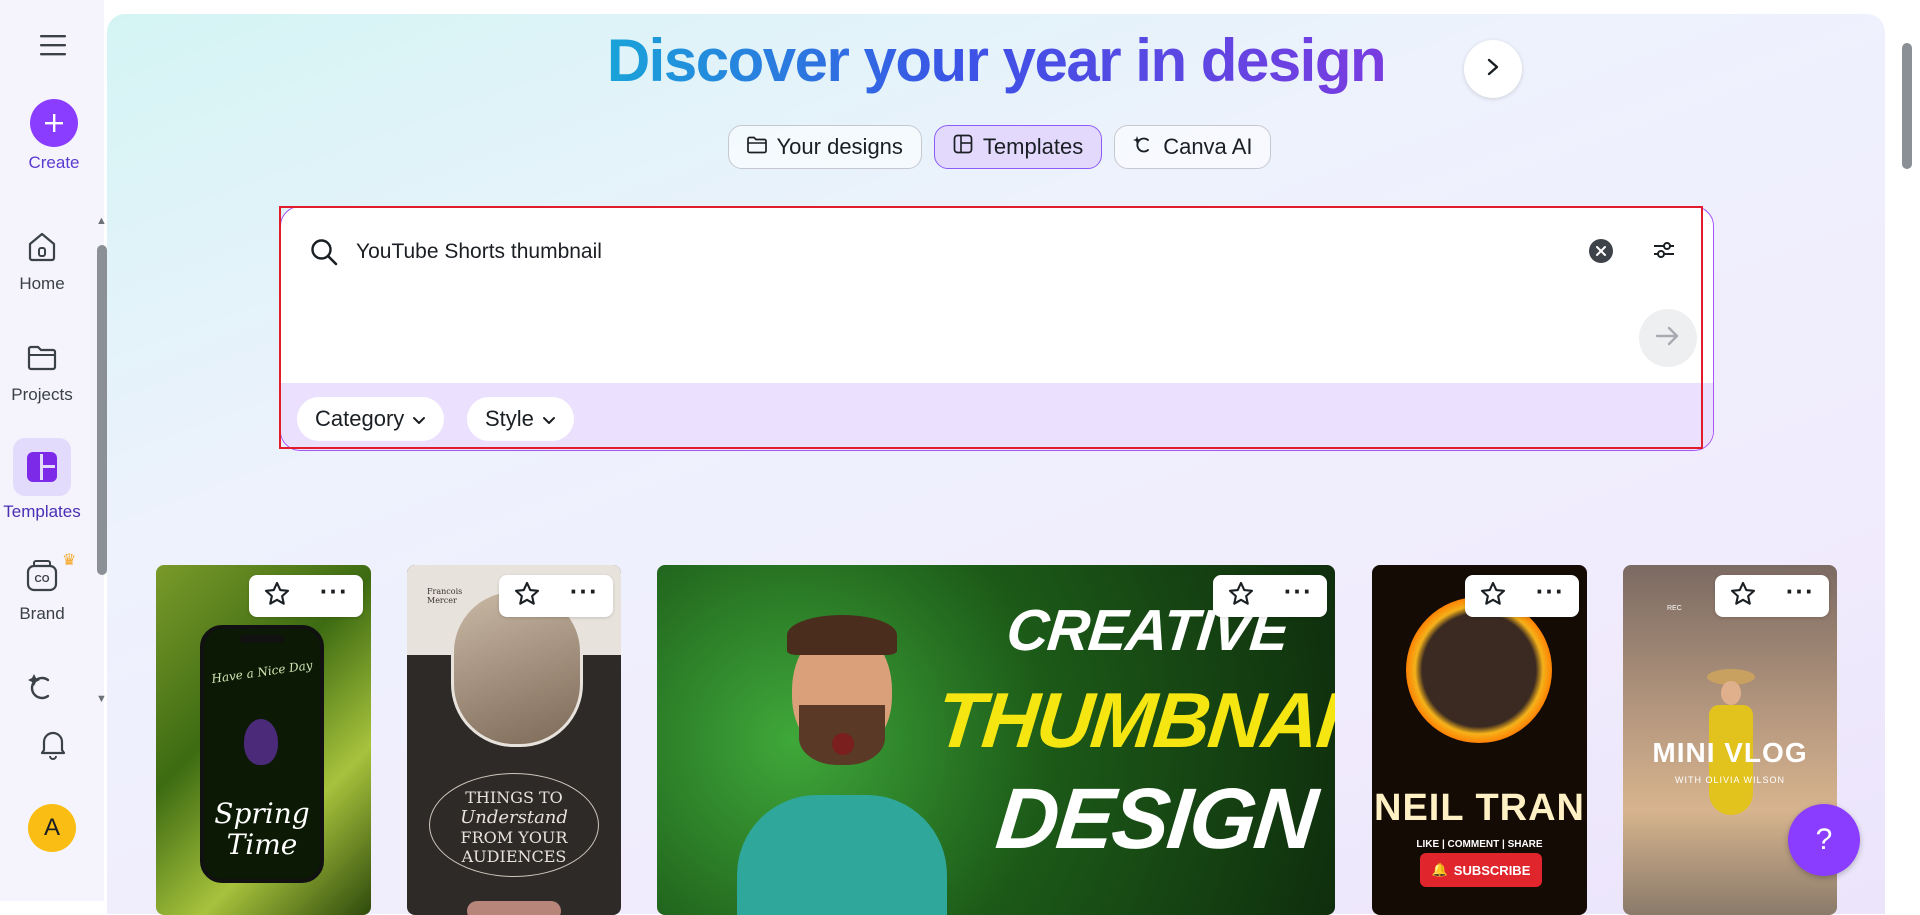 This screenshot has width=1920, height=915. What do you see at coordinates (42, 579) in the screenshot?
I see `svg-text: CO` at bounding box center [42, 579].